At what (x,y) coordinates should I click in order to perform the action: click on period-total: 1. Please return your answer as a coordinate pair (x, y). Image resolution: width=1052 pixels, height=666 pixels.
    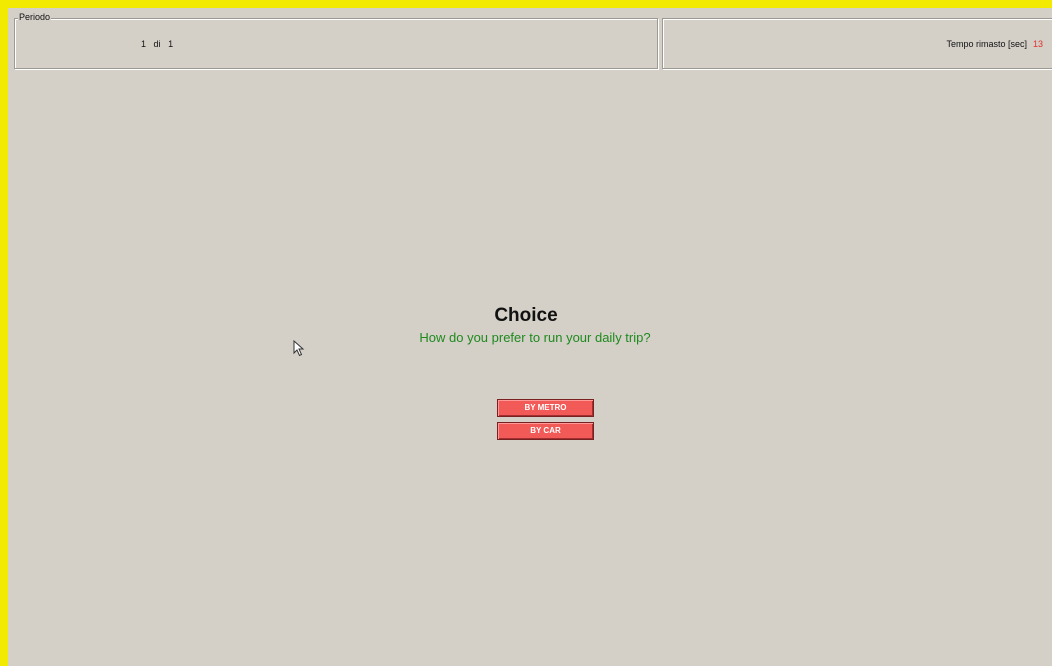
    Looking at the image, I should click on (171, 44).